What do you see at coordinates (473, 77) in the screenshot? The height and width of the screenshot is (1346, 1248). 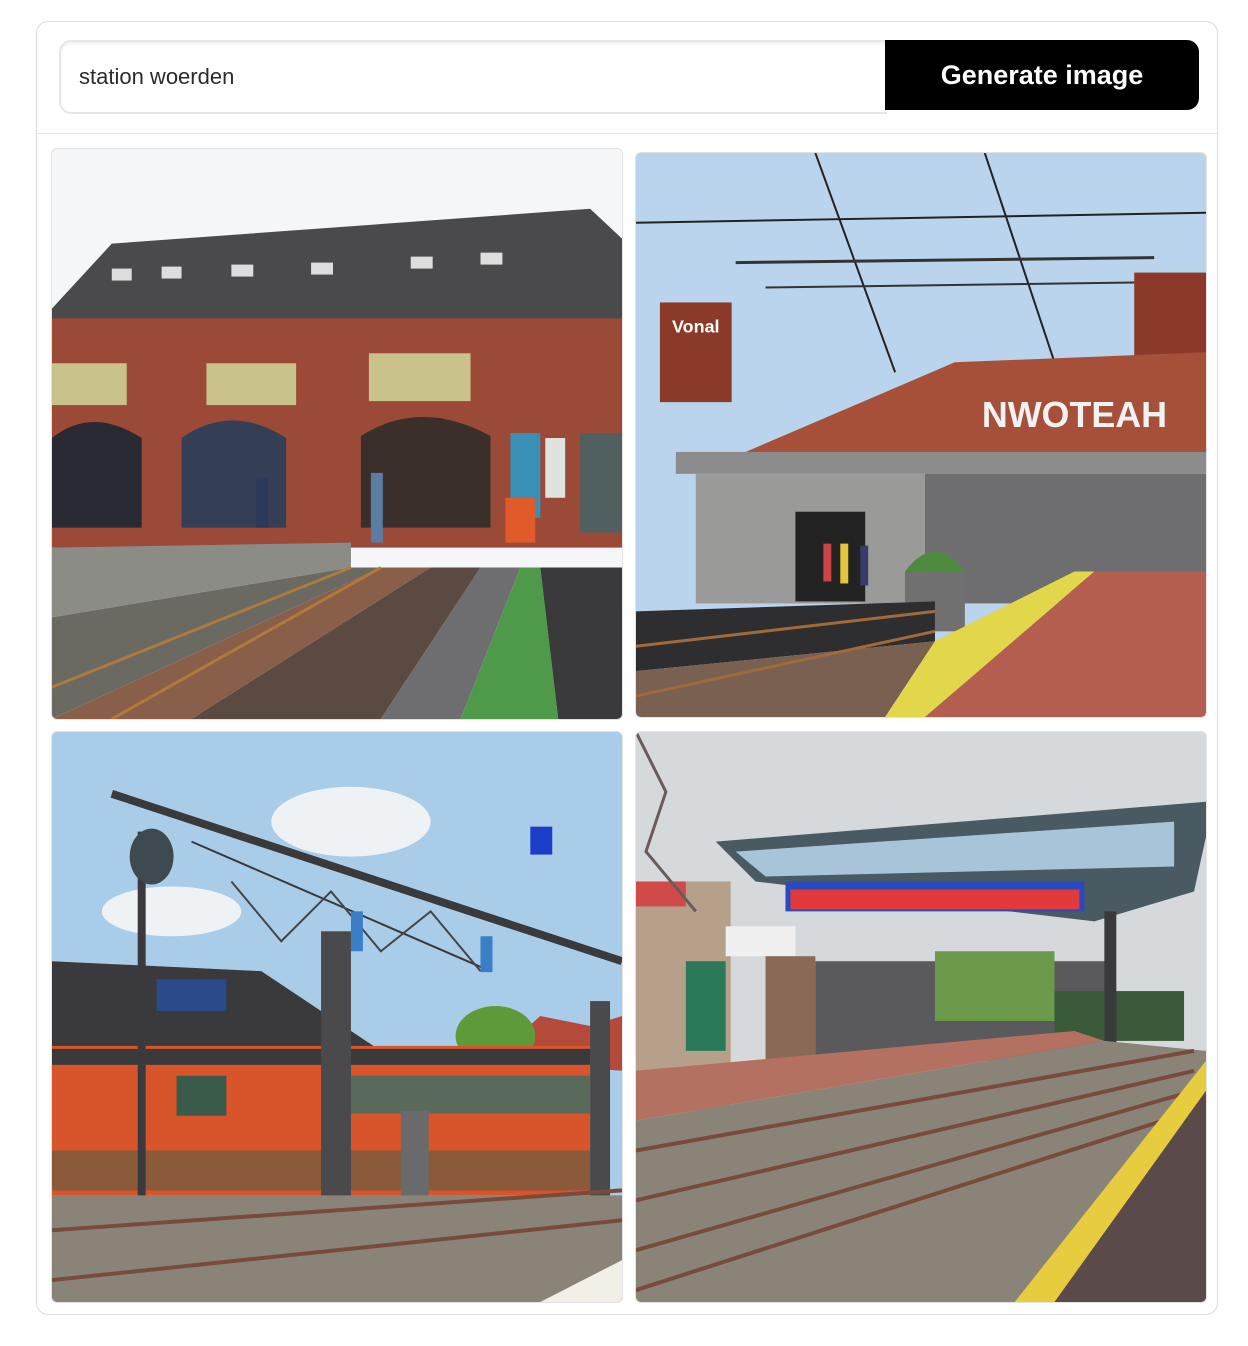 I see `prompt-input` at bounding box center [473, 77].